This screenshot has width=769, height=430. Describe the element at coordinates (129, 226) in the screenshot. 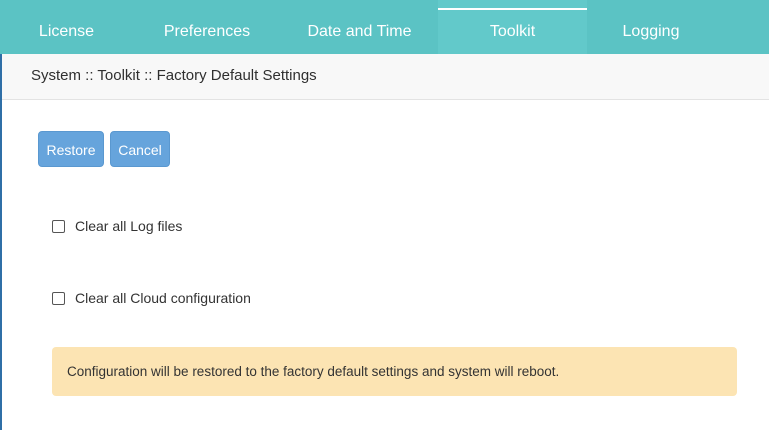

I see `clear-log-files-label: Clear all Log files` at that location.